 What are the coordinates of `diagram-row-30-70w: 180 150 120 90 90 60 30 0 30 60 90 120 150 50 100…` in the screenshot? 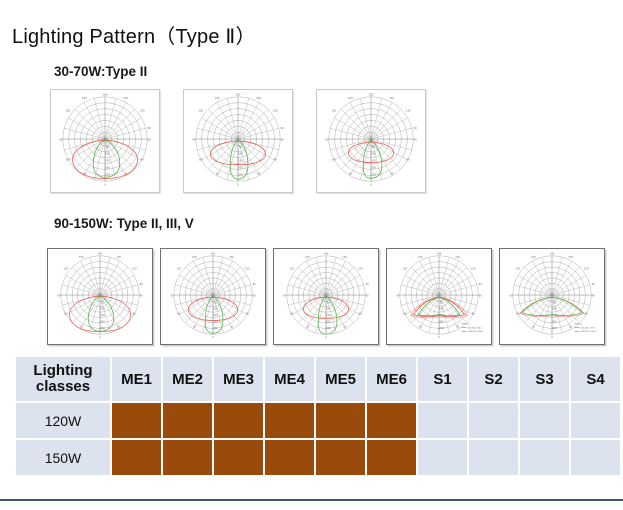 It's located at (238, 141).